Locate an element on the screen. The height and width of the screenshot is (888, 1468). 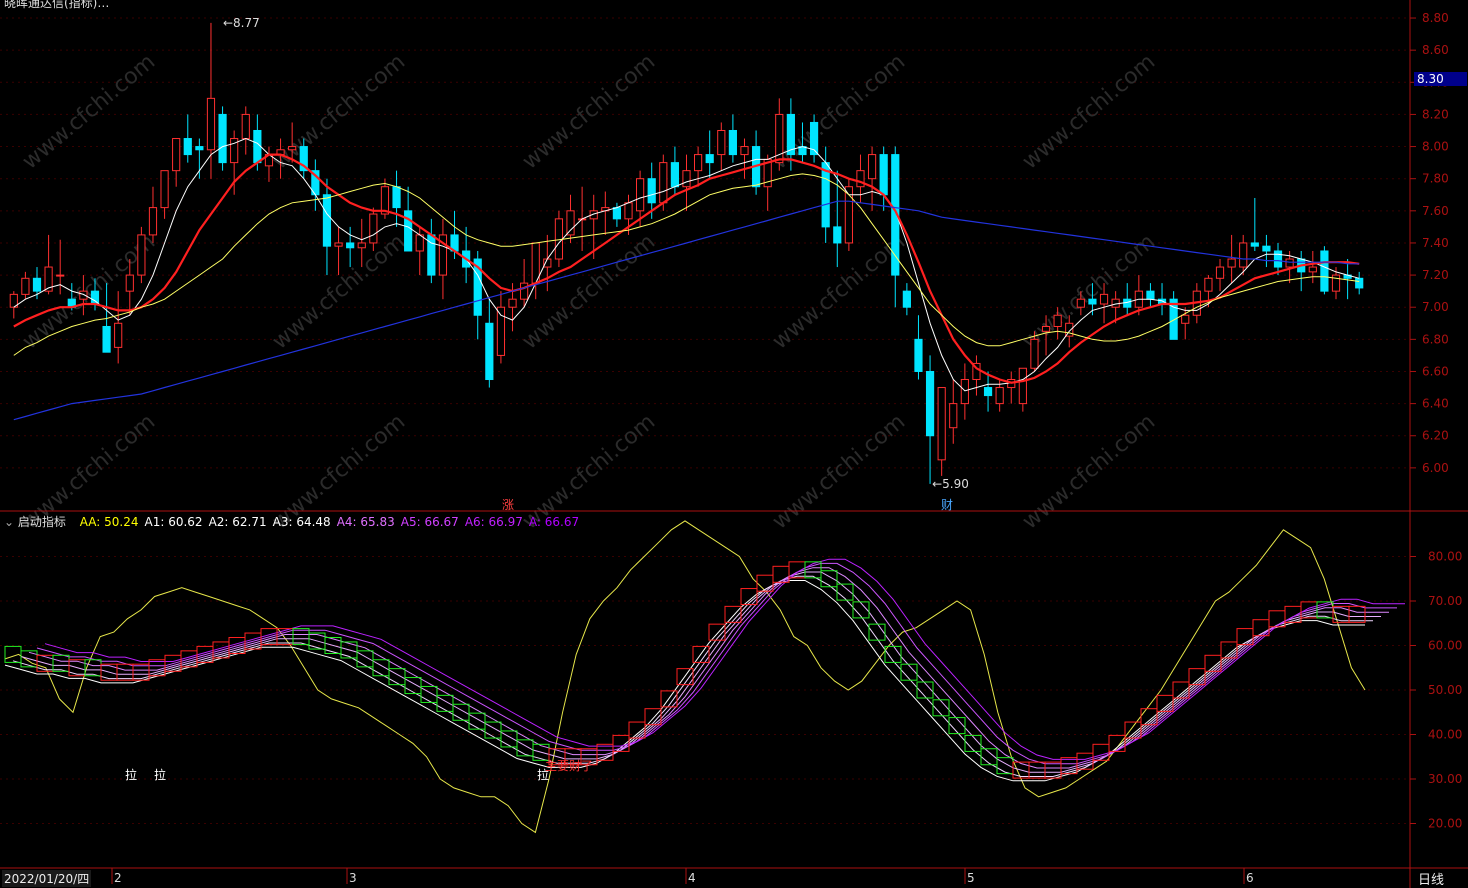
price-tick-label: 8.00 is located at coordinates (1435, 147).